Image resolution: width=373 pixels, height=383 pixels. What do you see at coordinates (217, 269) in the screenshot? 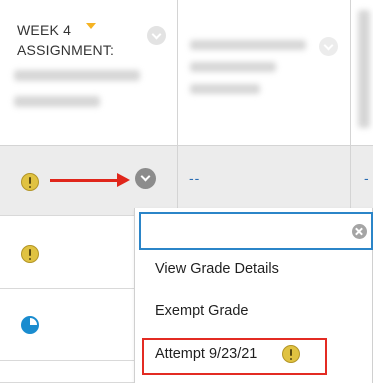
I see `menu-item-view-grade-details: View Grade Details` at bounding box center [217, 269].